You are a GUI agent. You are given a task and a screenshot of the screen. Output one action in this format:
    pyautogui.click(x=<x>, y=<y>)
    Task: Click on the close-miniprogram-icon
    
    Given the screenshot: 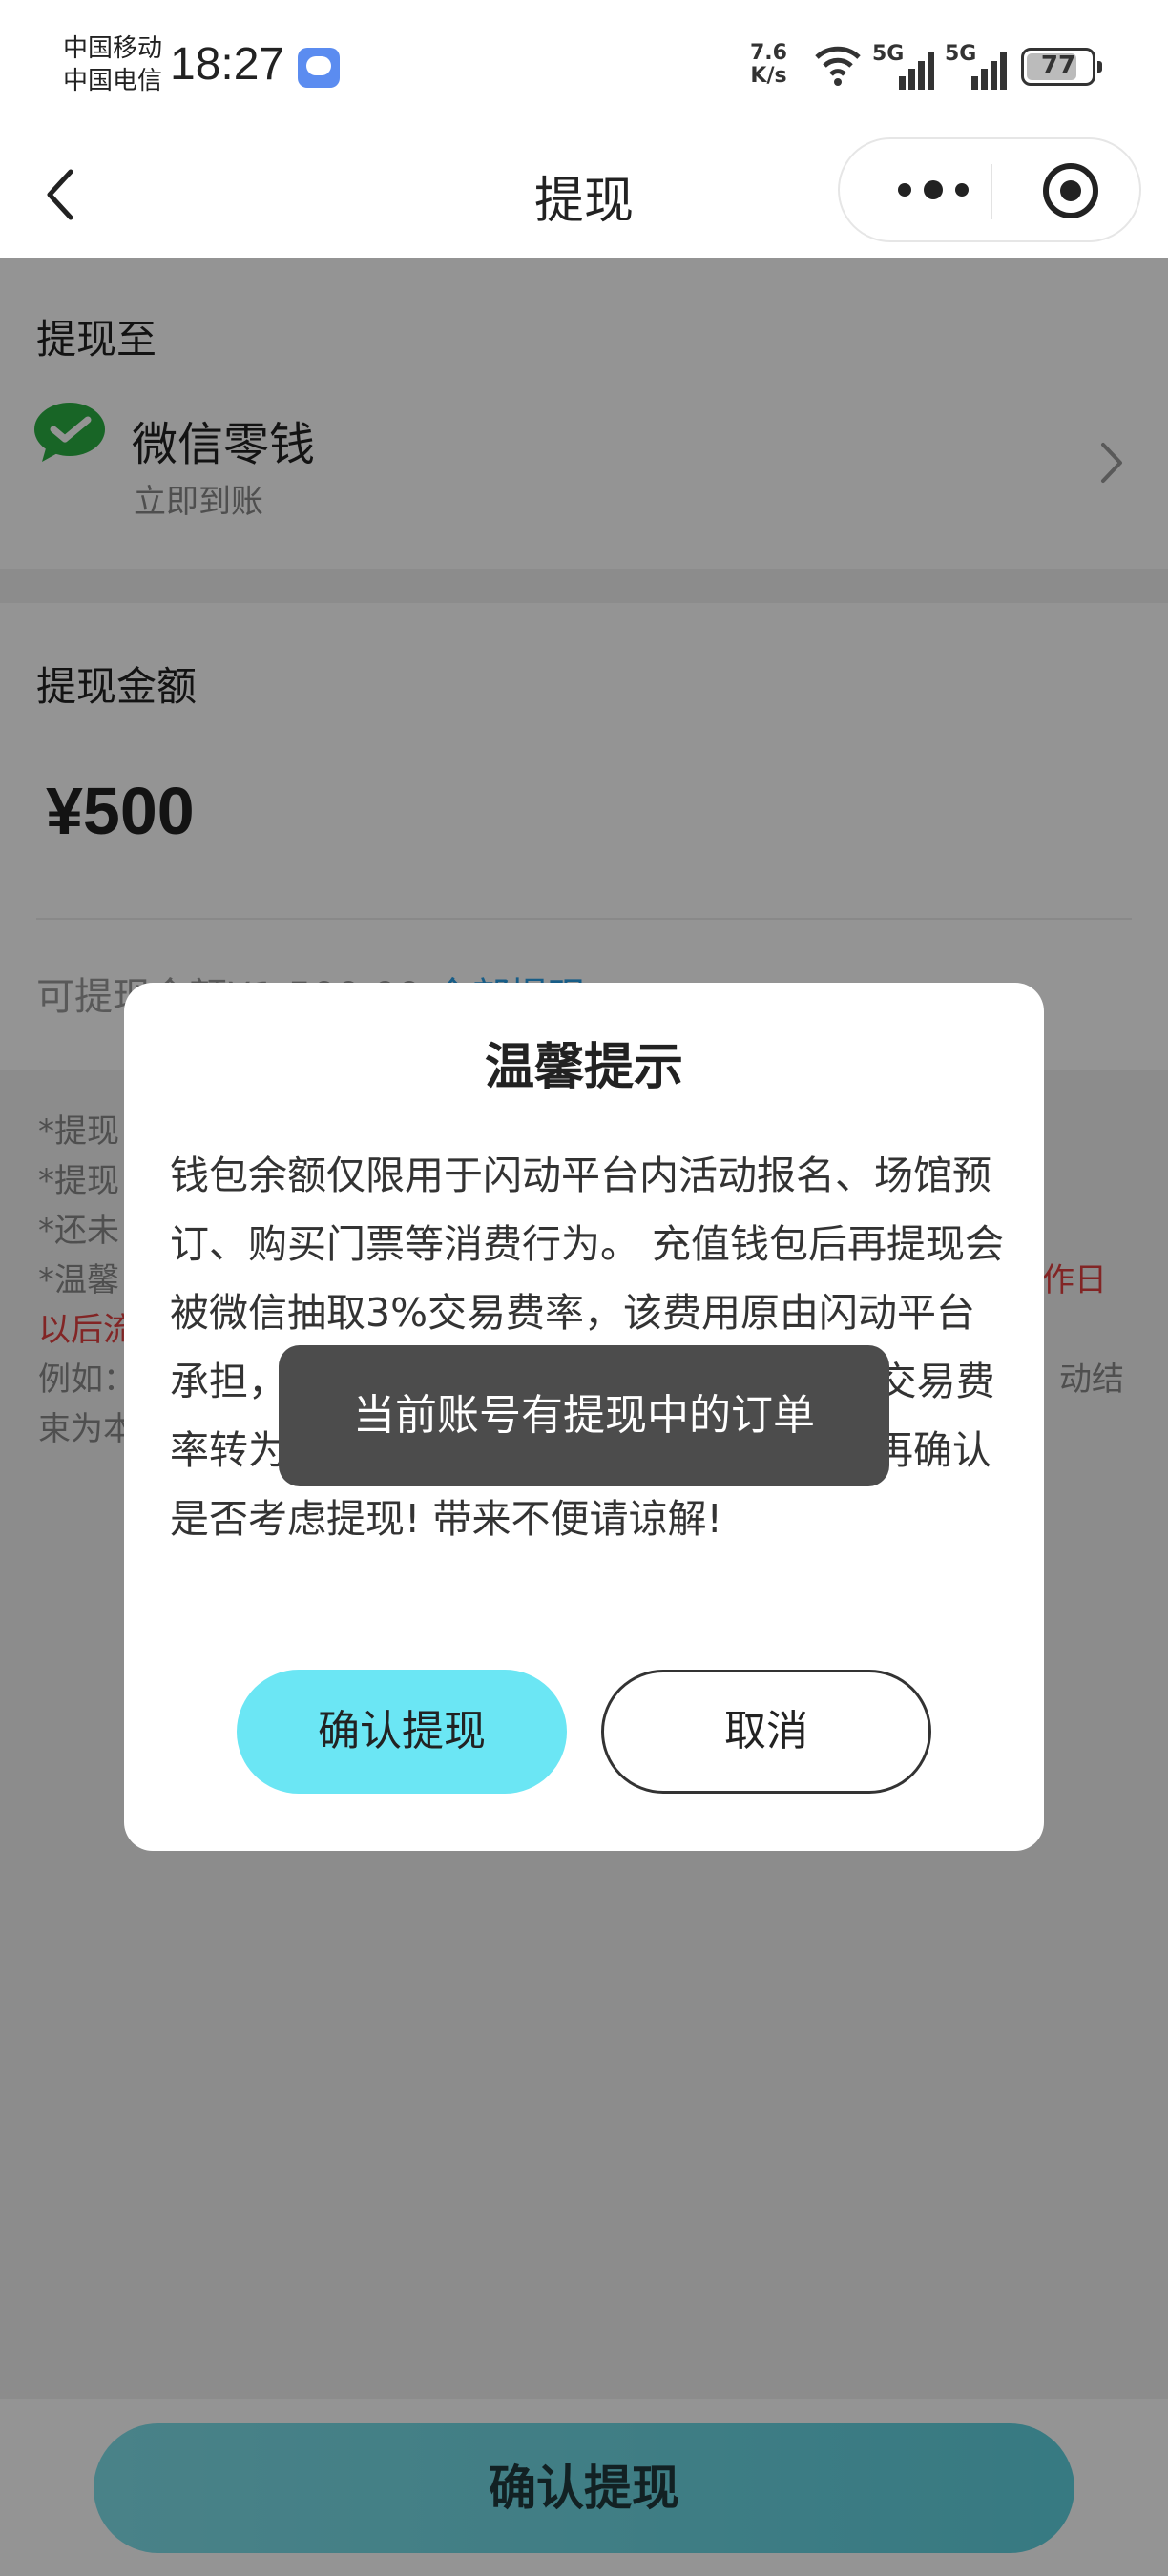 What is the action you would take?
    pyautogui.click(x=1070, y=190)
    